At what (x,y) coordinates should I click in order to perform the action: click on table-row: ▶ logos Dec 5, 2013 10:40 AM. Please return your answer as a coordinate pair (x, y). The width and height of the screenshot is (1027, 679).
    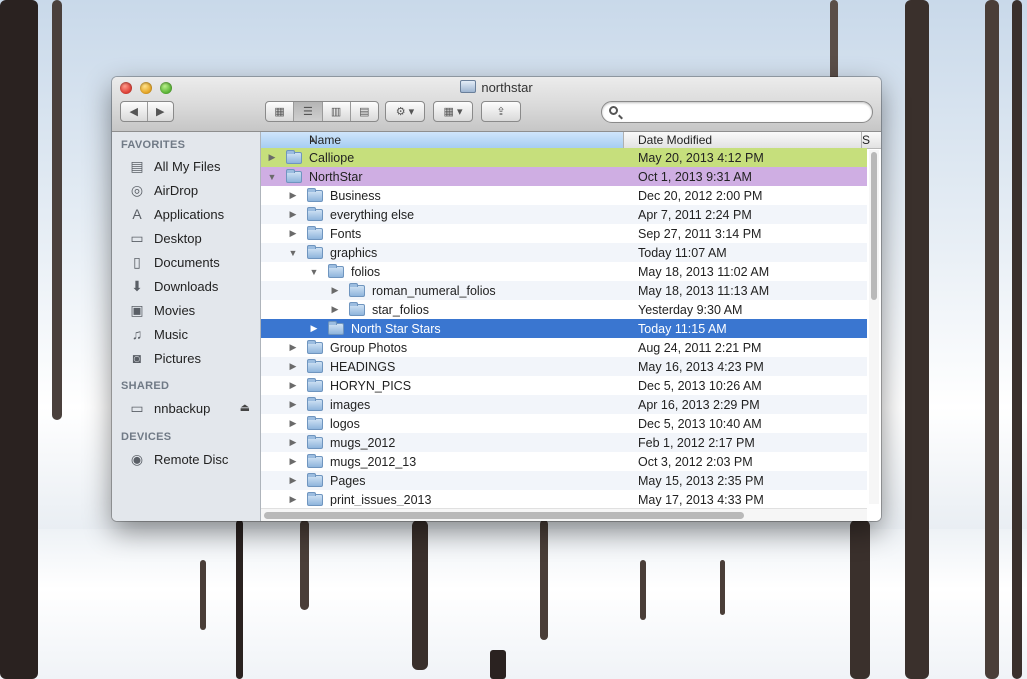
    Looking at the image, I should click on (564, 423).